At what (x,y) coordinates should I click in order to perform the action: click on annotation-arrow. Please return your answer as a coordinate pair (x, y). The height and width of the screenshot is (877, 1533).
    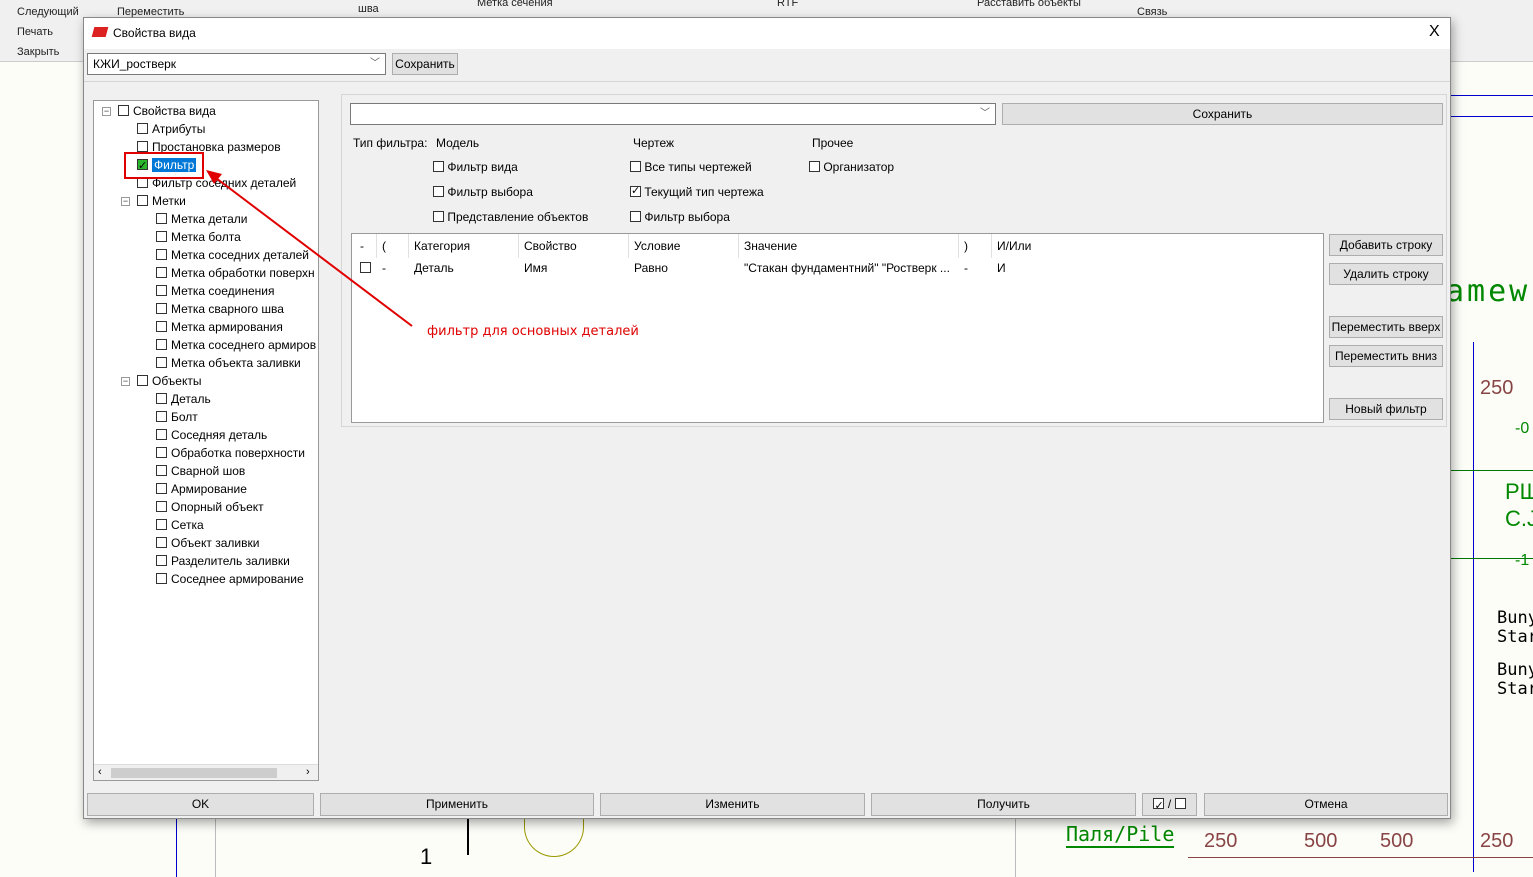
    Looking at the image, I should click on (309, 248).